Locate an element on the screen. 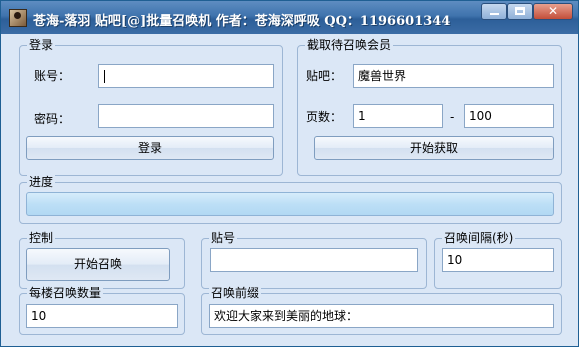  account-input is located at coordinates (186, 76).